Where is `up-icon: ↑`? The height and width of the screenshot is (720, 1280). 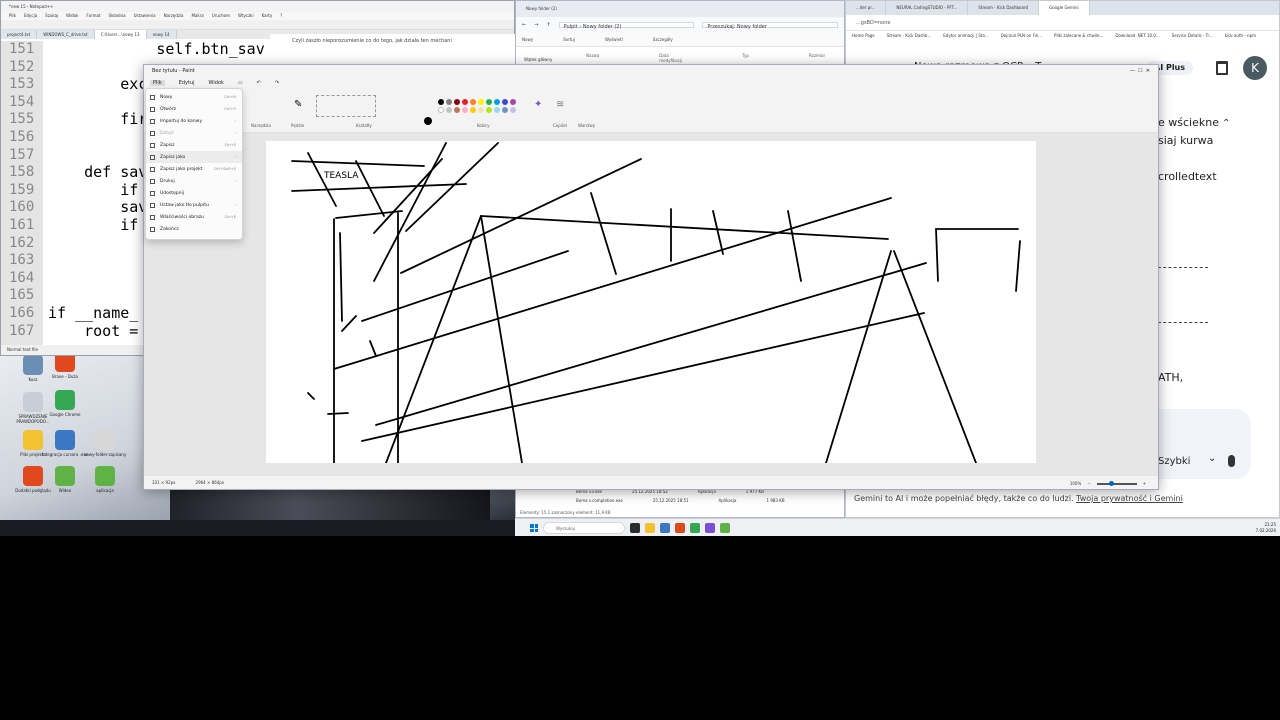 up-icon: ↑ is located at coordinates (548, 25).